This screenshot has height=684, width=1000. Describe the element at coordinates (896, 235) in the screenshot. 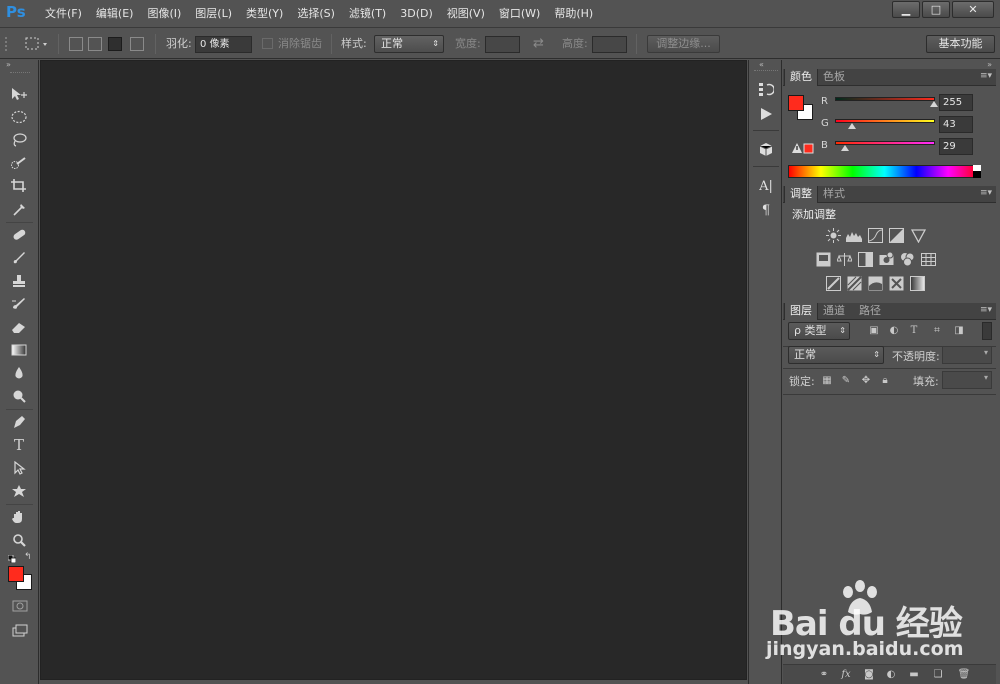

I see `exposure-icon` at that location.